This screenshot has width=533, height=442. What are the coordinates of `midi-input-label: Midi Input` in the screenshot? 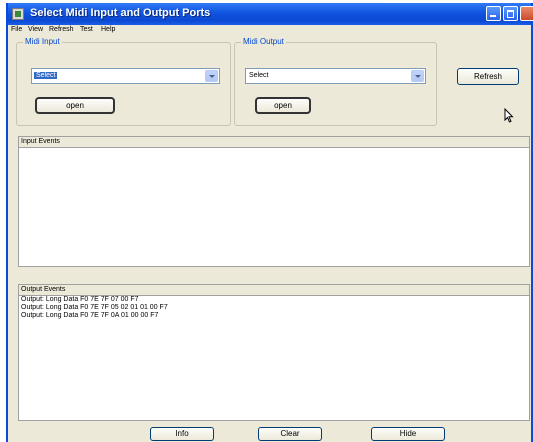 It's located at (42, 41).